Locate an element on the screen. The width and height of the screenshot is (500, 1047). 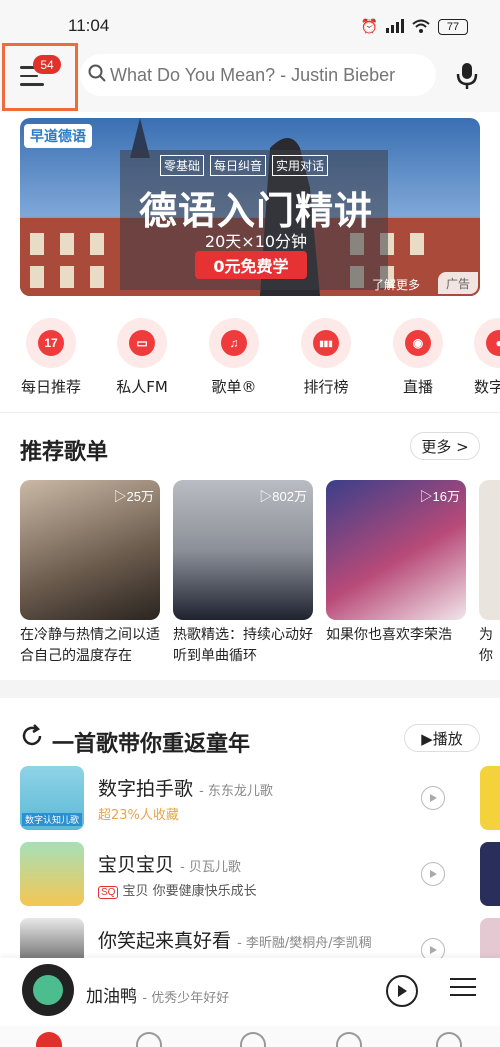
playlist-title: 为你 is located at coordinates (486, 645).